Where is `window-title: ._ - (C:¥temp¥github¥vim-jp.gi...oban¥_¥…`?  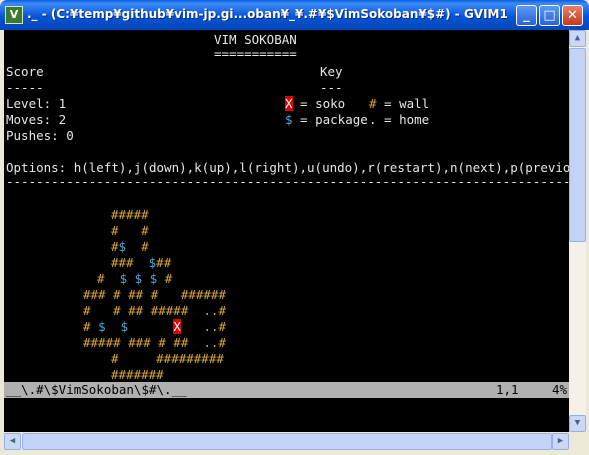
window-title: ._ - (C:¥temp¥github¥vim-jp.gi...oban¥_¥… is located at coordinates (267, 14).